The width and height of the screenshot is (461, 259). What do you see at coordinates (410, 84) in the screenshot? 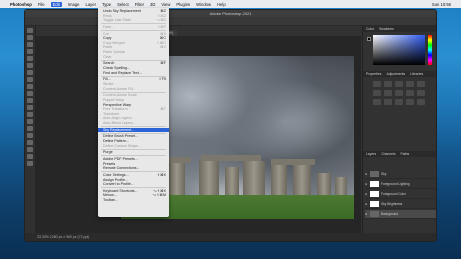
I see `exposure-icon` at bounding box center [410, 84].